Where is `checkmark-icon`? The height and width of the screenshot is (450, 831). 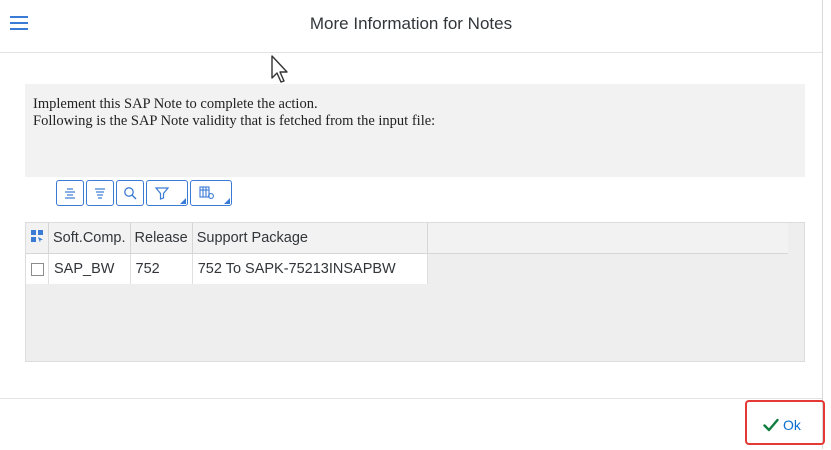 checkmark-icon is located at coordinates (771, 425).